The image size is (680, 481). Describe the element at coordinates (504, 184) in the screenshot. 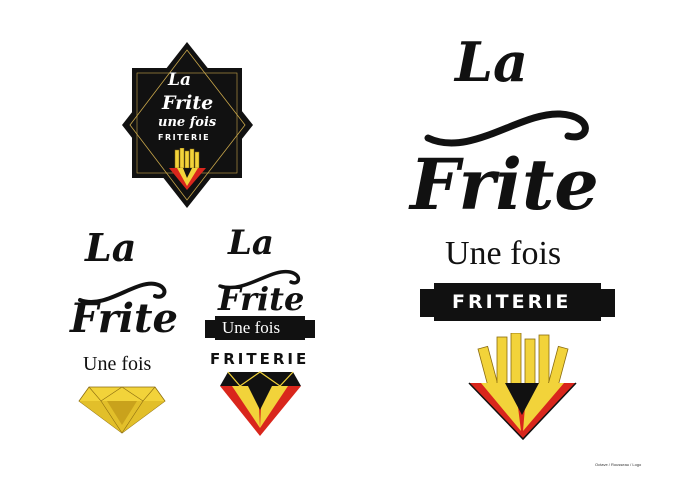

I see `large-frite: Frite` at that location.